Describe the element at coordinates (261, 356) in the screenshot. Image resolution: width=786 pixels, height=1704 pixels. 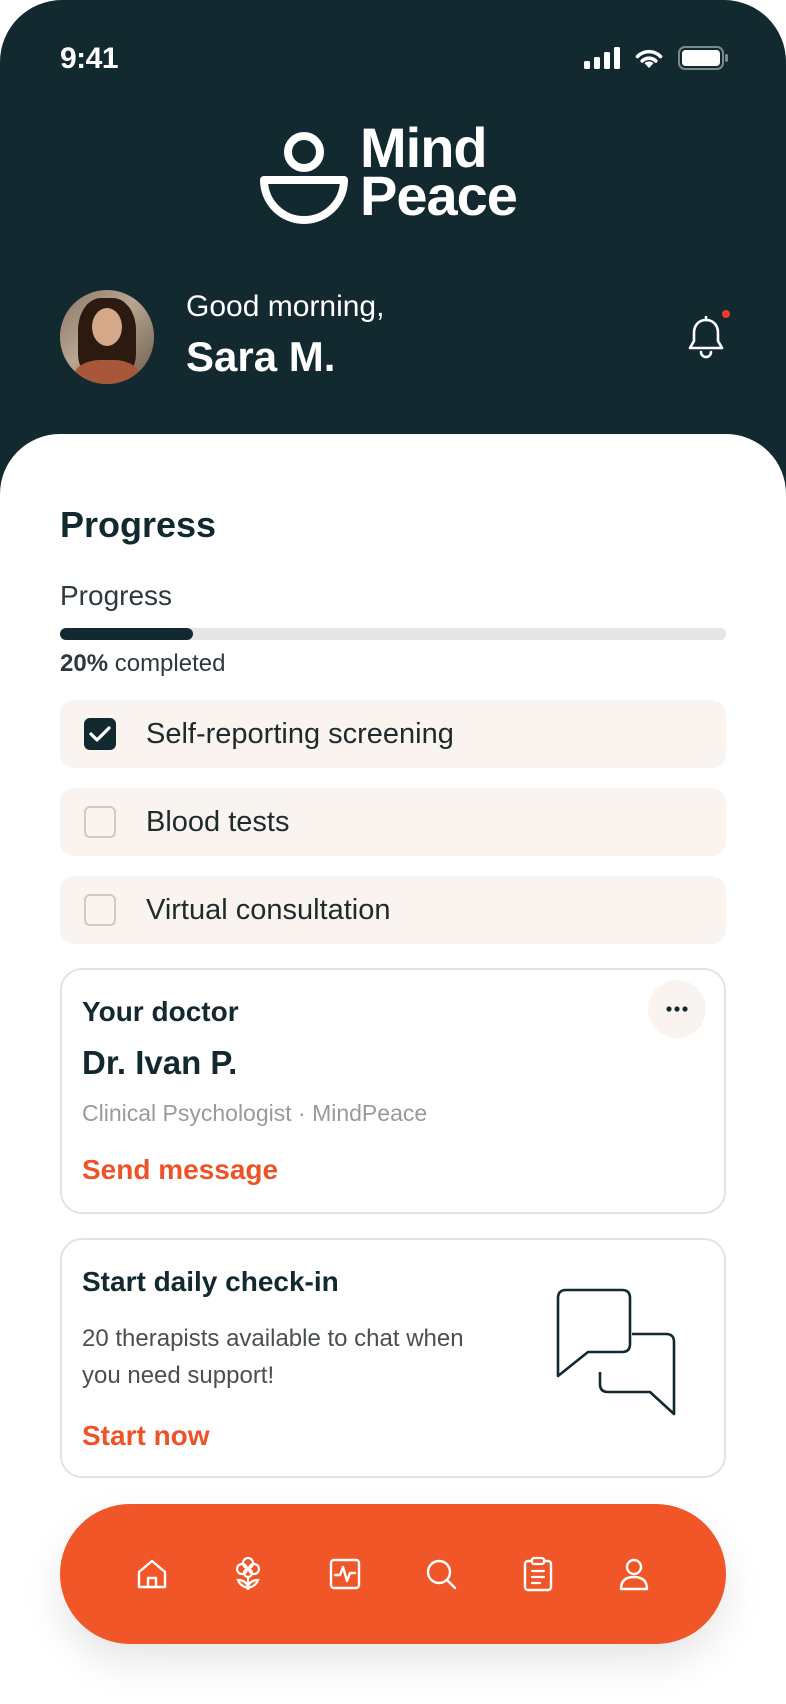
I see `user-name: Sara M.` at that location.